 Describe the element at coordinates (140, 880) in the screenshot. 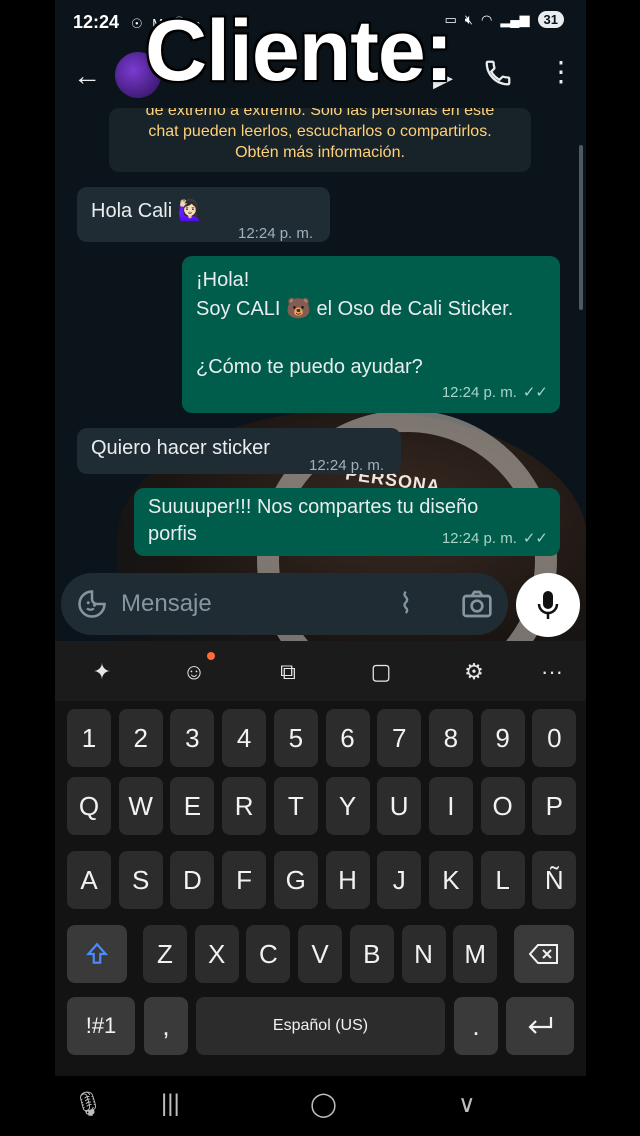

I see `key: S` at that location.